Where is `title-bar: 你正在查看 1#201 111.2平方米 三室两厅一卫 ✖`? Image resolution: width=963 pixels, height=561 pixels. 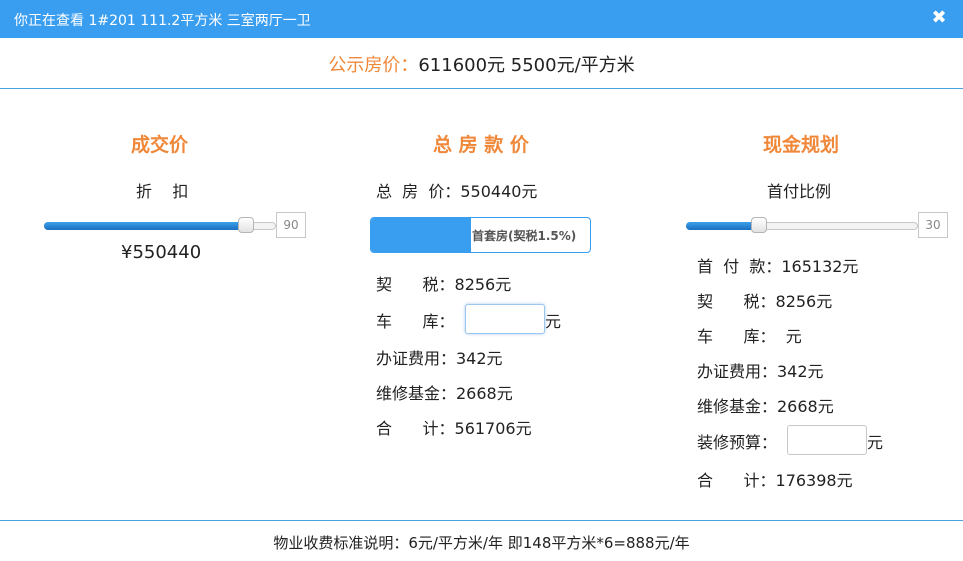 title-bar: 你正在查看 1#201 111.2平方米 三室两厅一卫 ✖ is located at coordinates (481, 19).